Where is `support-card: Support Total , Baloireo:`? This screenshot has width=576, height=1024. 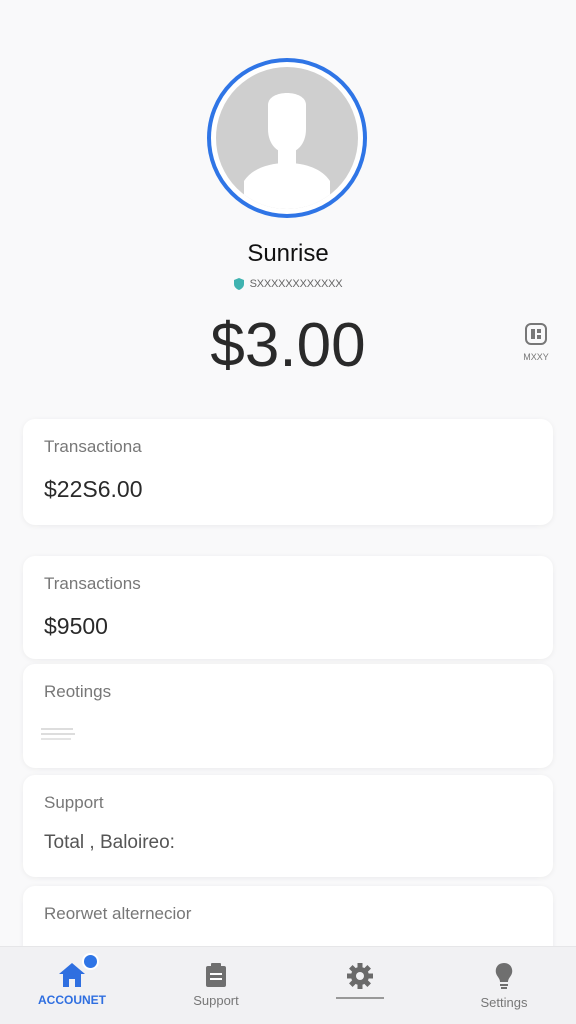 support-card: Support Total , Baloireo: is located at coordinates (288, 826).